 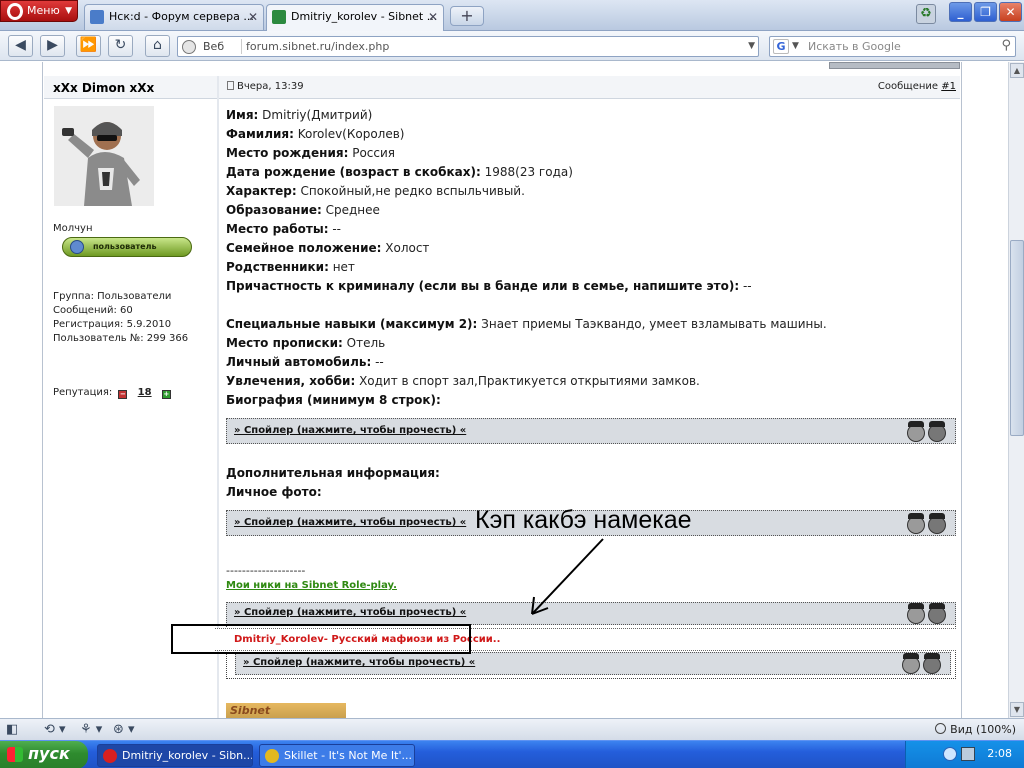 I want to click on tray-expand-icon, so click(x=950, y=754).